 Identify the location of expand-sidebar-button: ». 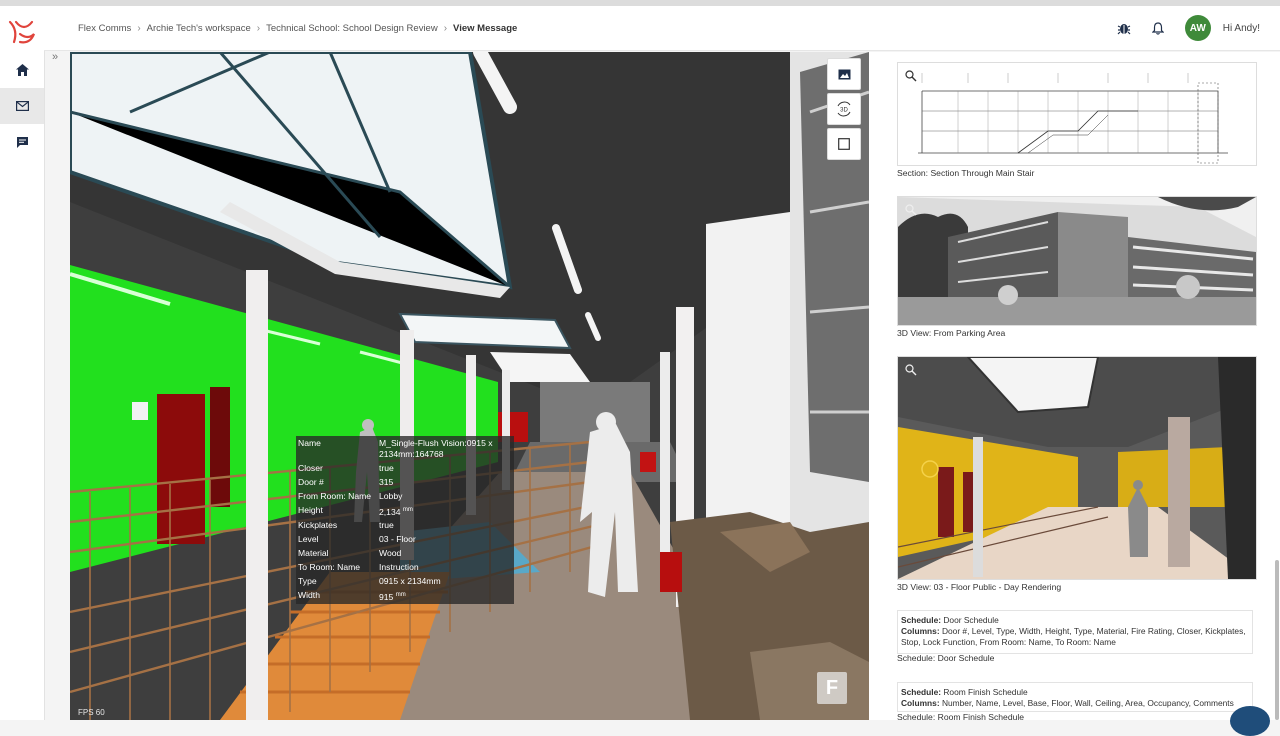
(55, 57).